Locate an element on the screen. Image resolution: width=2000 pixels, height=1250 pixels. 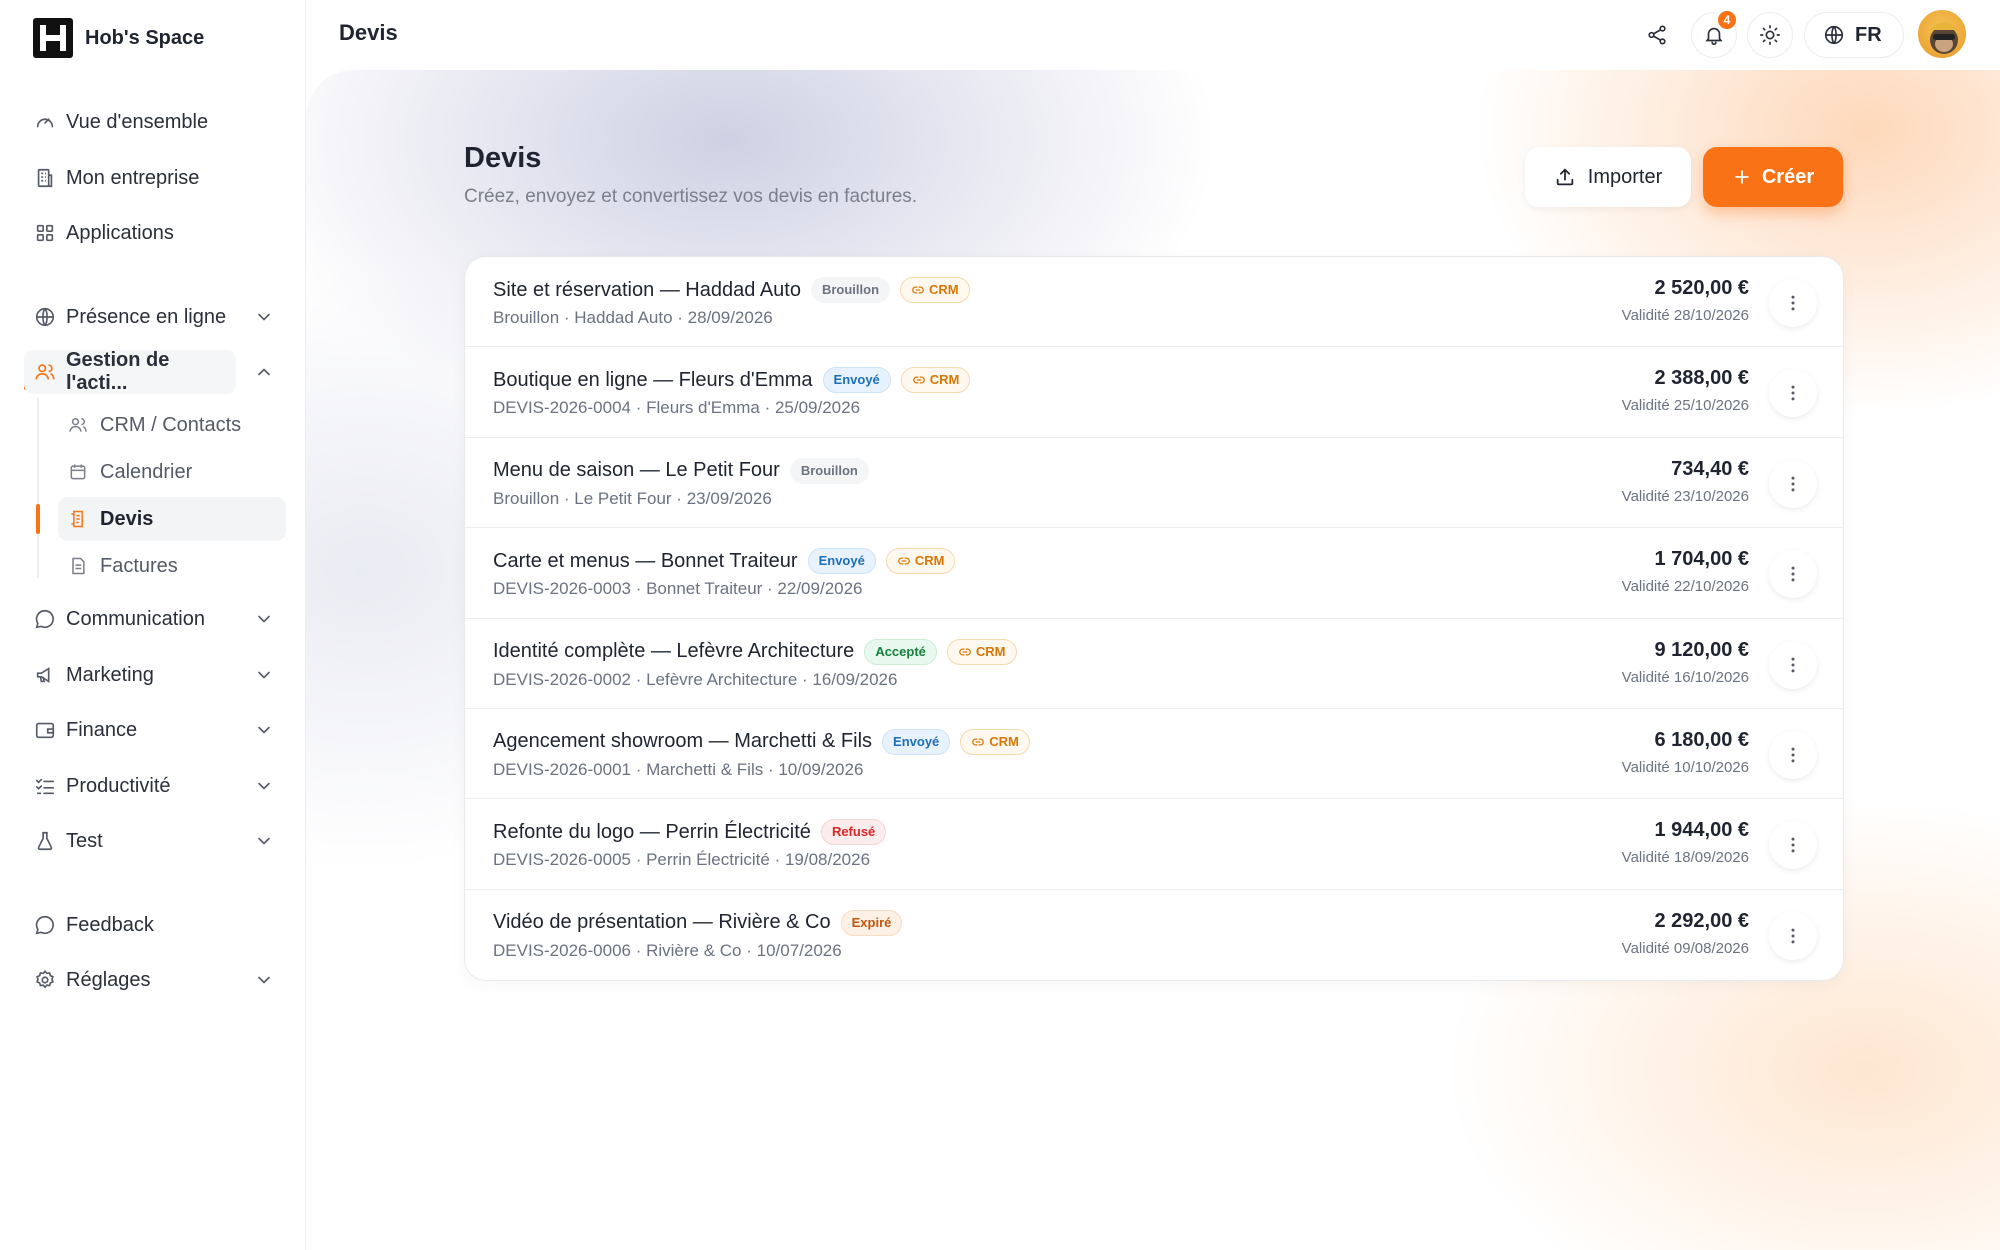
sidebar-group-online-presence: Présence en ligne is located at coordinates (154, 317).